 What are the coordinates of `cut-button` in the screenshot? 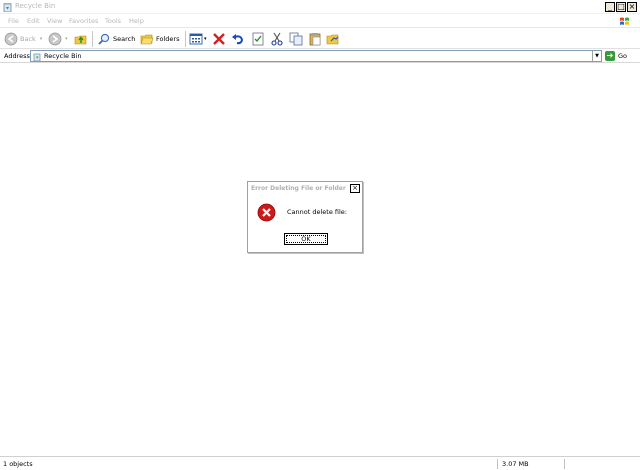 It's located at (277, 39).